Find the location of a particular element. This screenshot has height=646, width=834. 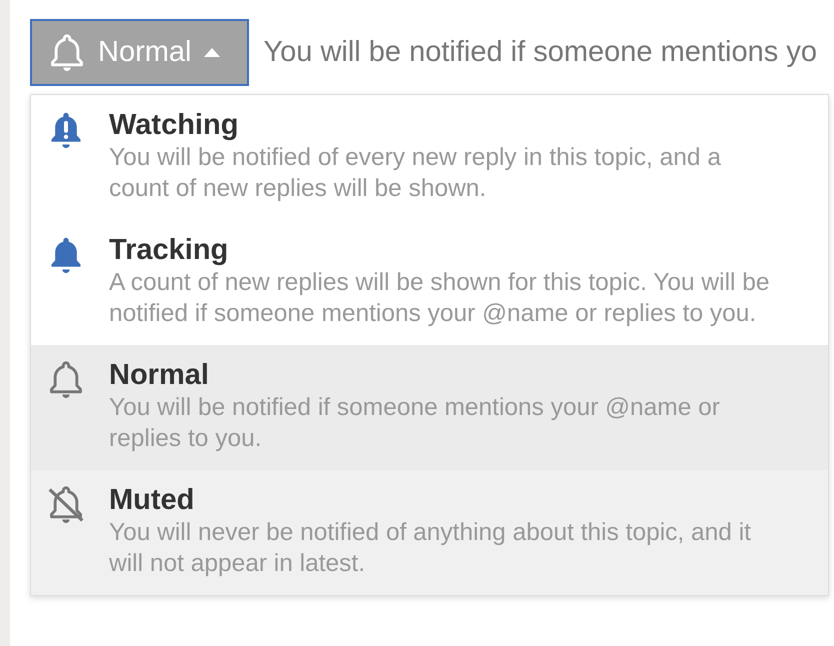

option-description: You will never be notified of anything about this topic, and it will not appear in latest. is located at coordinates (430, 548).